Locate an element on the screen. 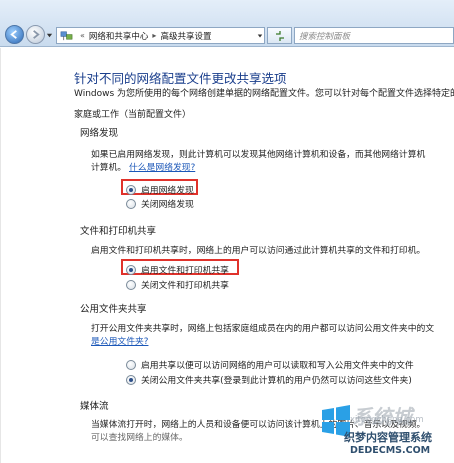  forward-button is located at coordinates (35, 34).